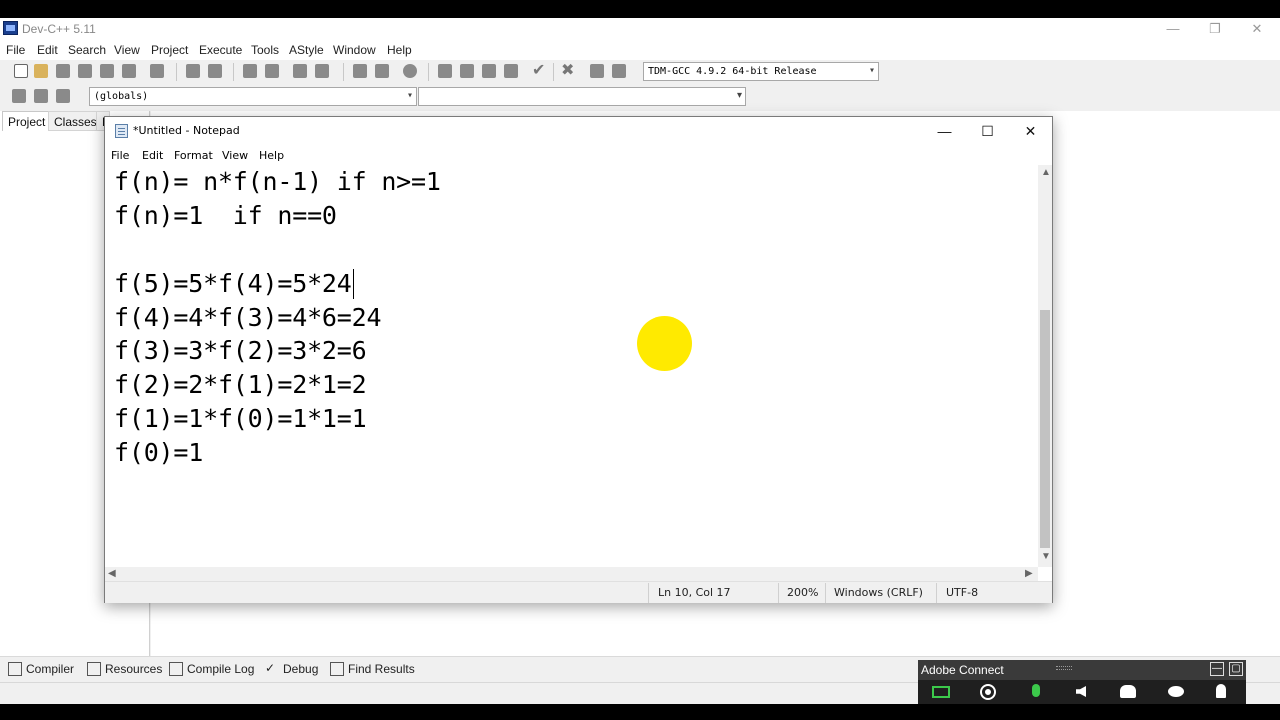 The image size is (1280, 720). Describe the element at coordinates (225, 215) in the screenshot. I see `text-line: f(n)=1 if n==0` at that location.